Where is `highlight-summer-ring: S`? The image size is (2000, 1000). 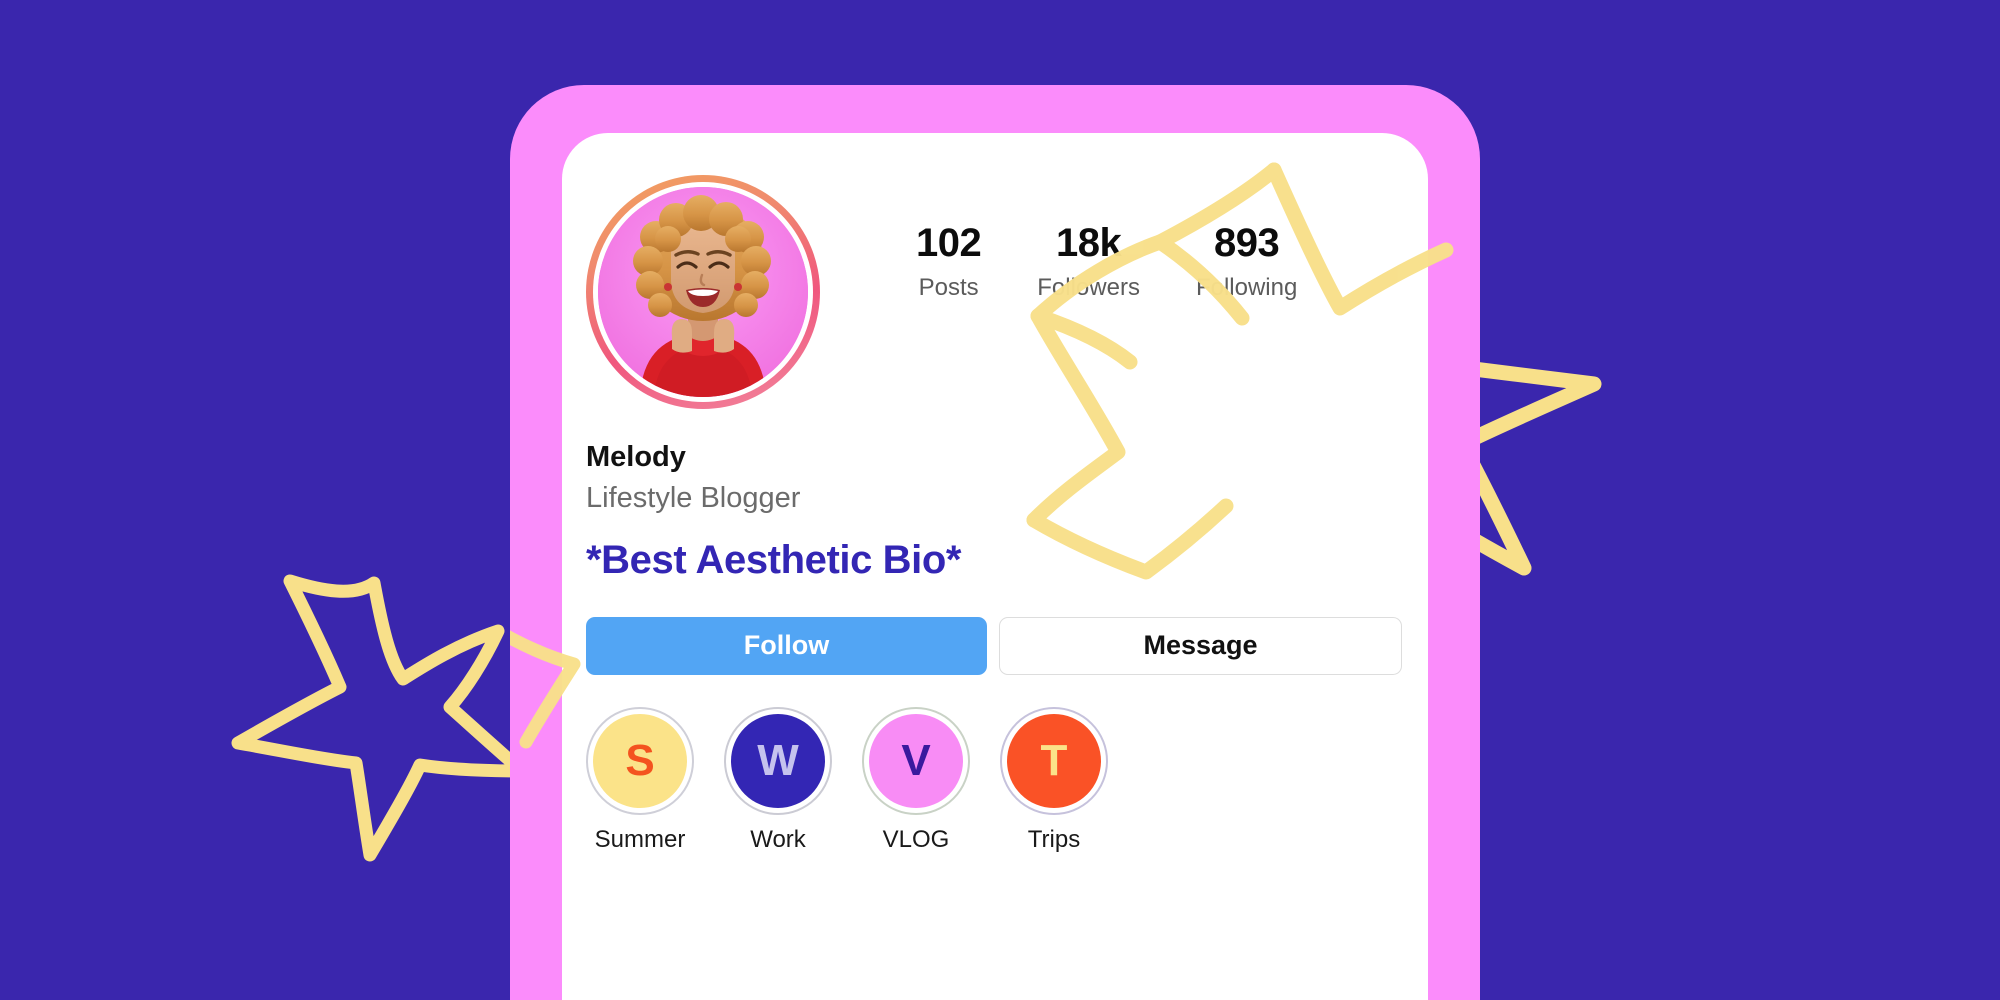 highlight-summer-ring: S is located at coordinates (640, 760).